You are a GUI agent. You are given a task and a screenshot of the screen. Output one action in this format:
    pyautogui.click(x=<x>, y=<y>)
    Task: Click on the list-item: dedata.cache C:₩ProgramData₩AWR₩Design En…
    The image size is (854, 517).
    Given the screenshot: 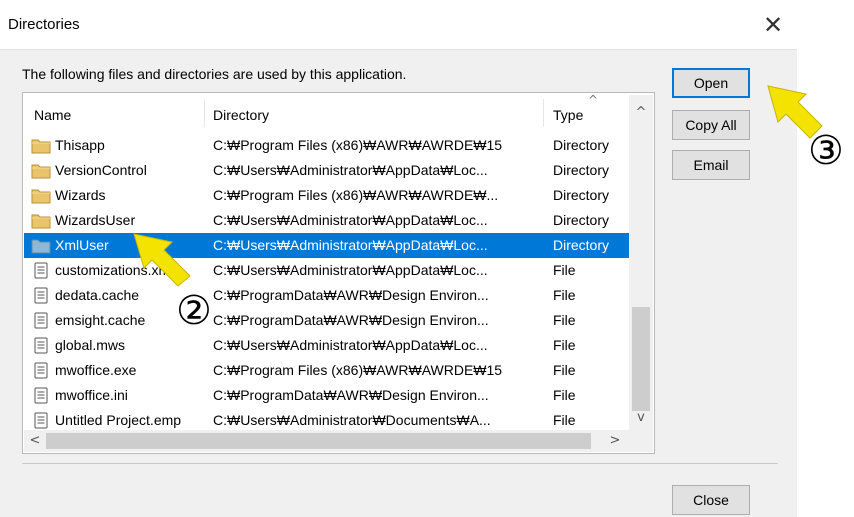 What is the action you would take?
    pyautogui.click(x=326, y=295)
    